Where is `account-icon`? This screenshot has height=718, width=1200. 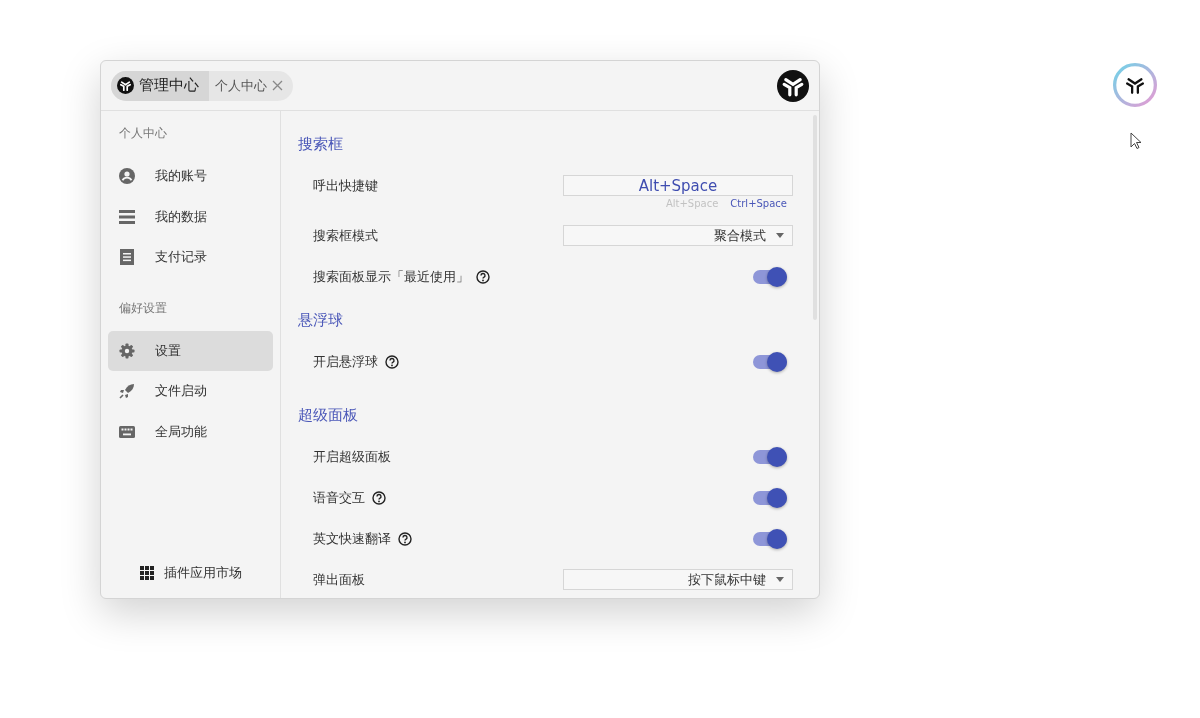 account-icon is located at coordinates (127, 176).